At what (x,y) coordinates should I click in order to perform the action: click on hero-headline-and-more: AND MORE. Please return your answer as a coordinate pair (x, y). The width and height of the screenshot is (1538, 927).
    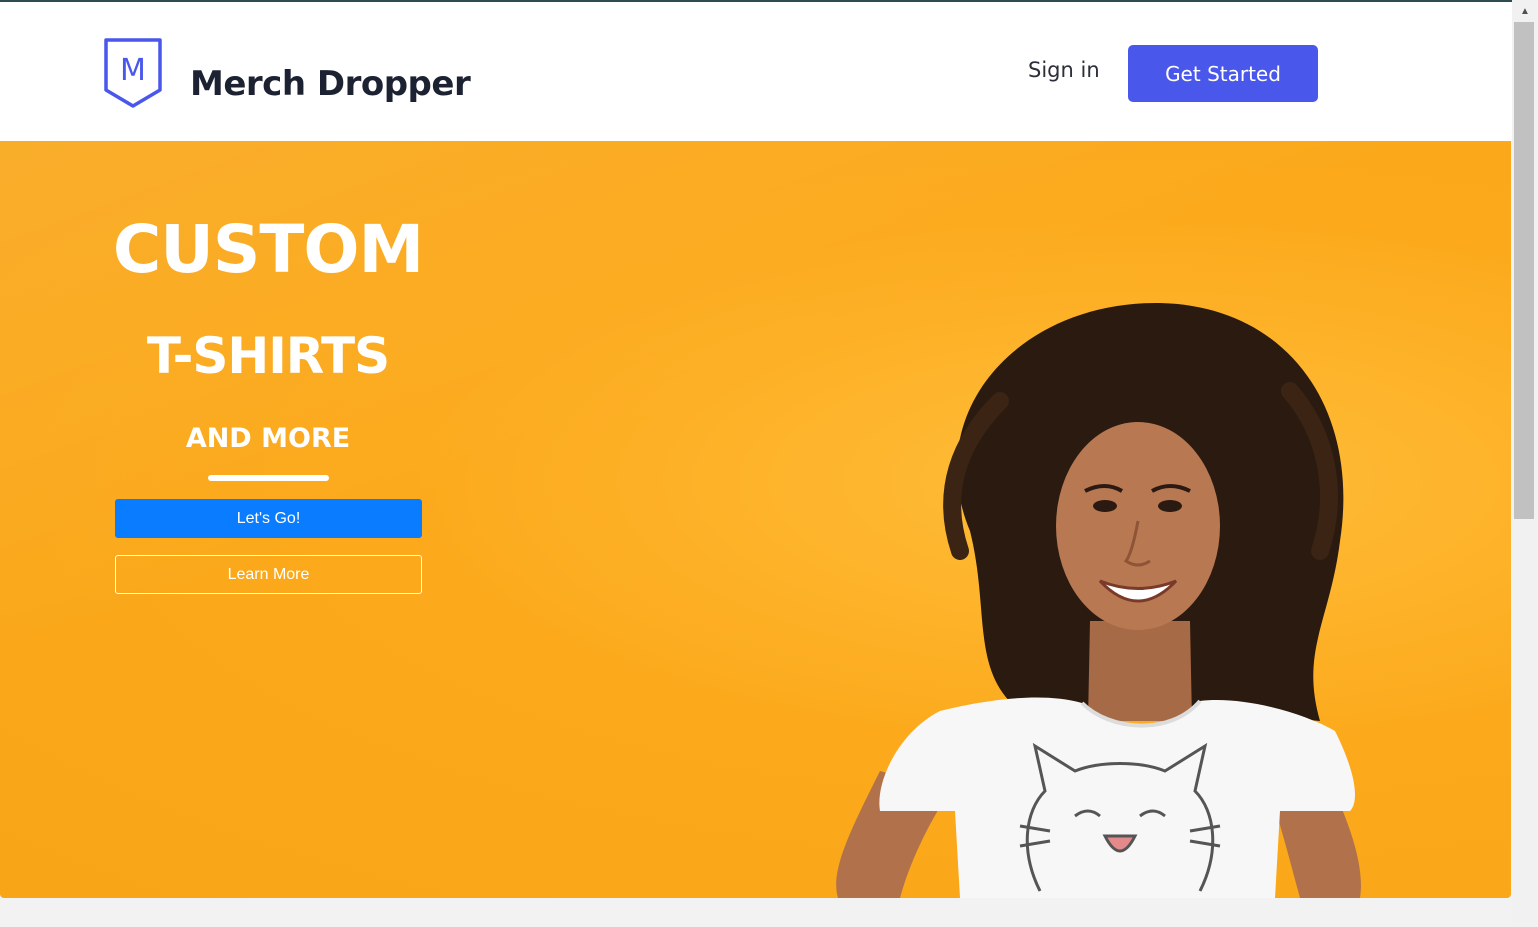
    Looking at the image, I should click on (268, 438).